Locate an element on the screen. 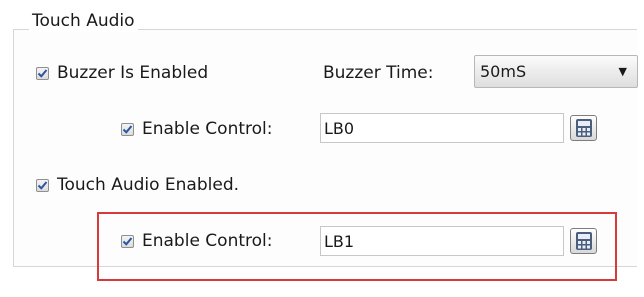  buzzer-address-picker-button is located at coordinates (583, 128).